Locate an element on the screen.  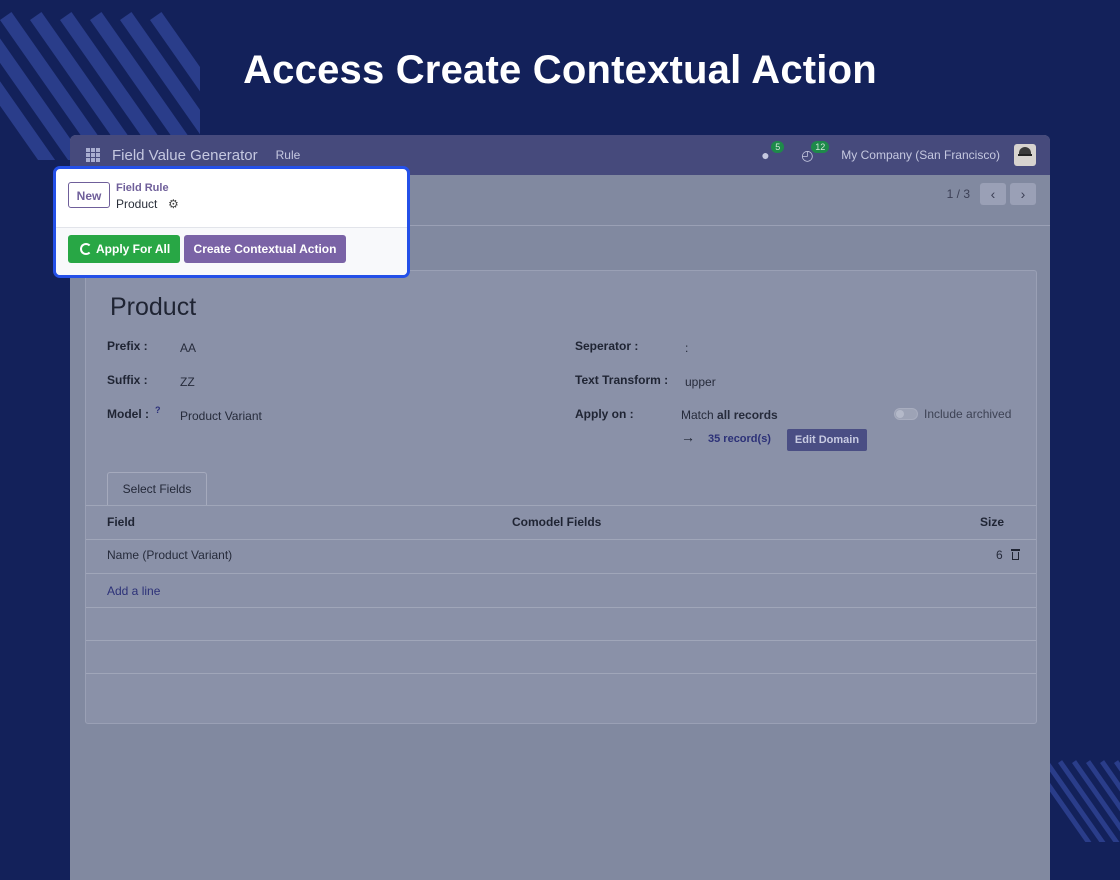
apply-for-all-button: Apply For All is located at coordinates (124, 249).